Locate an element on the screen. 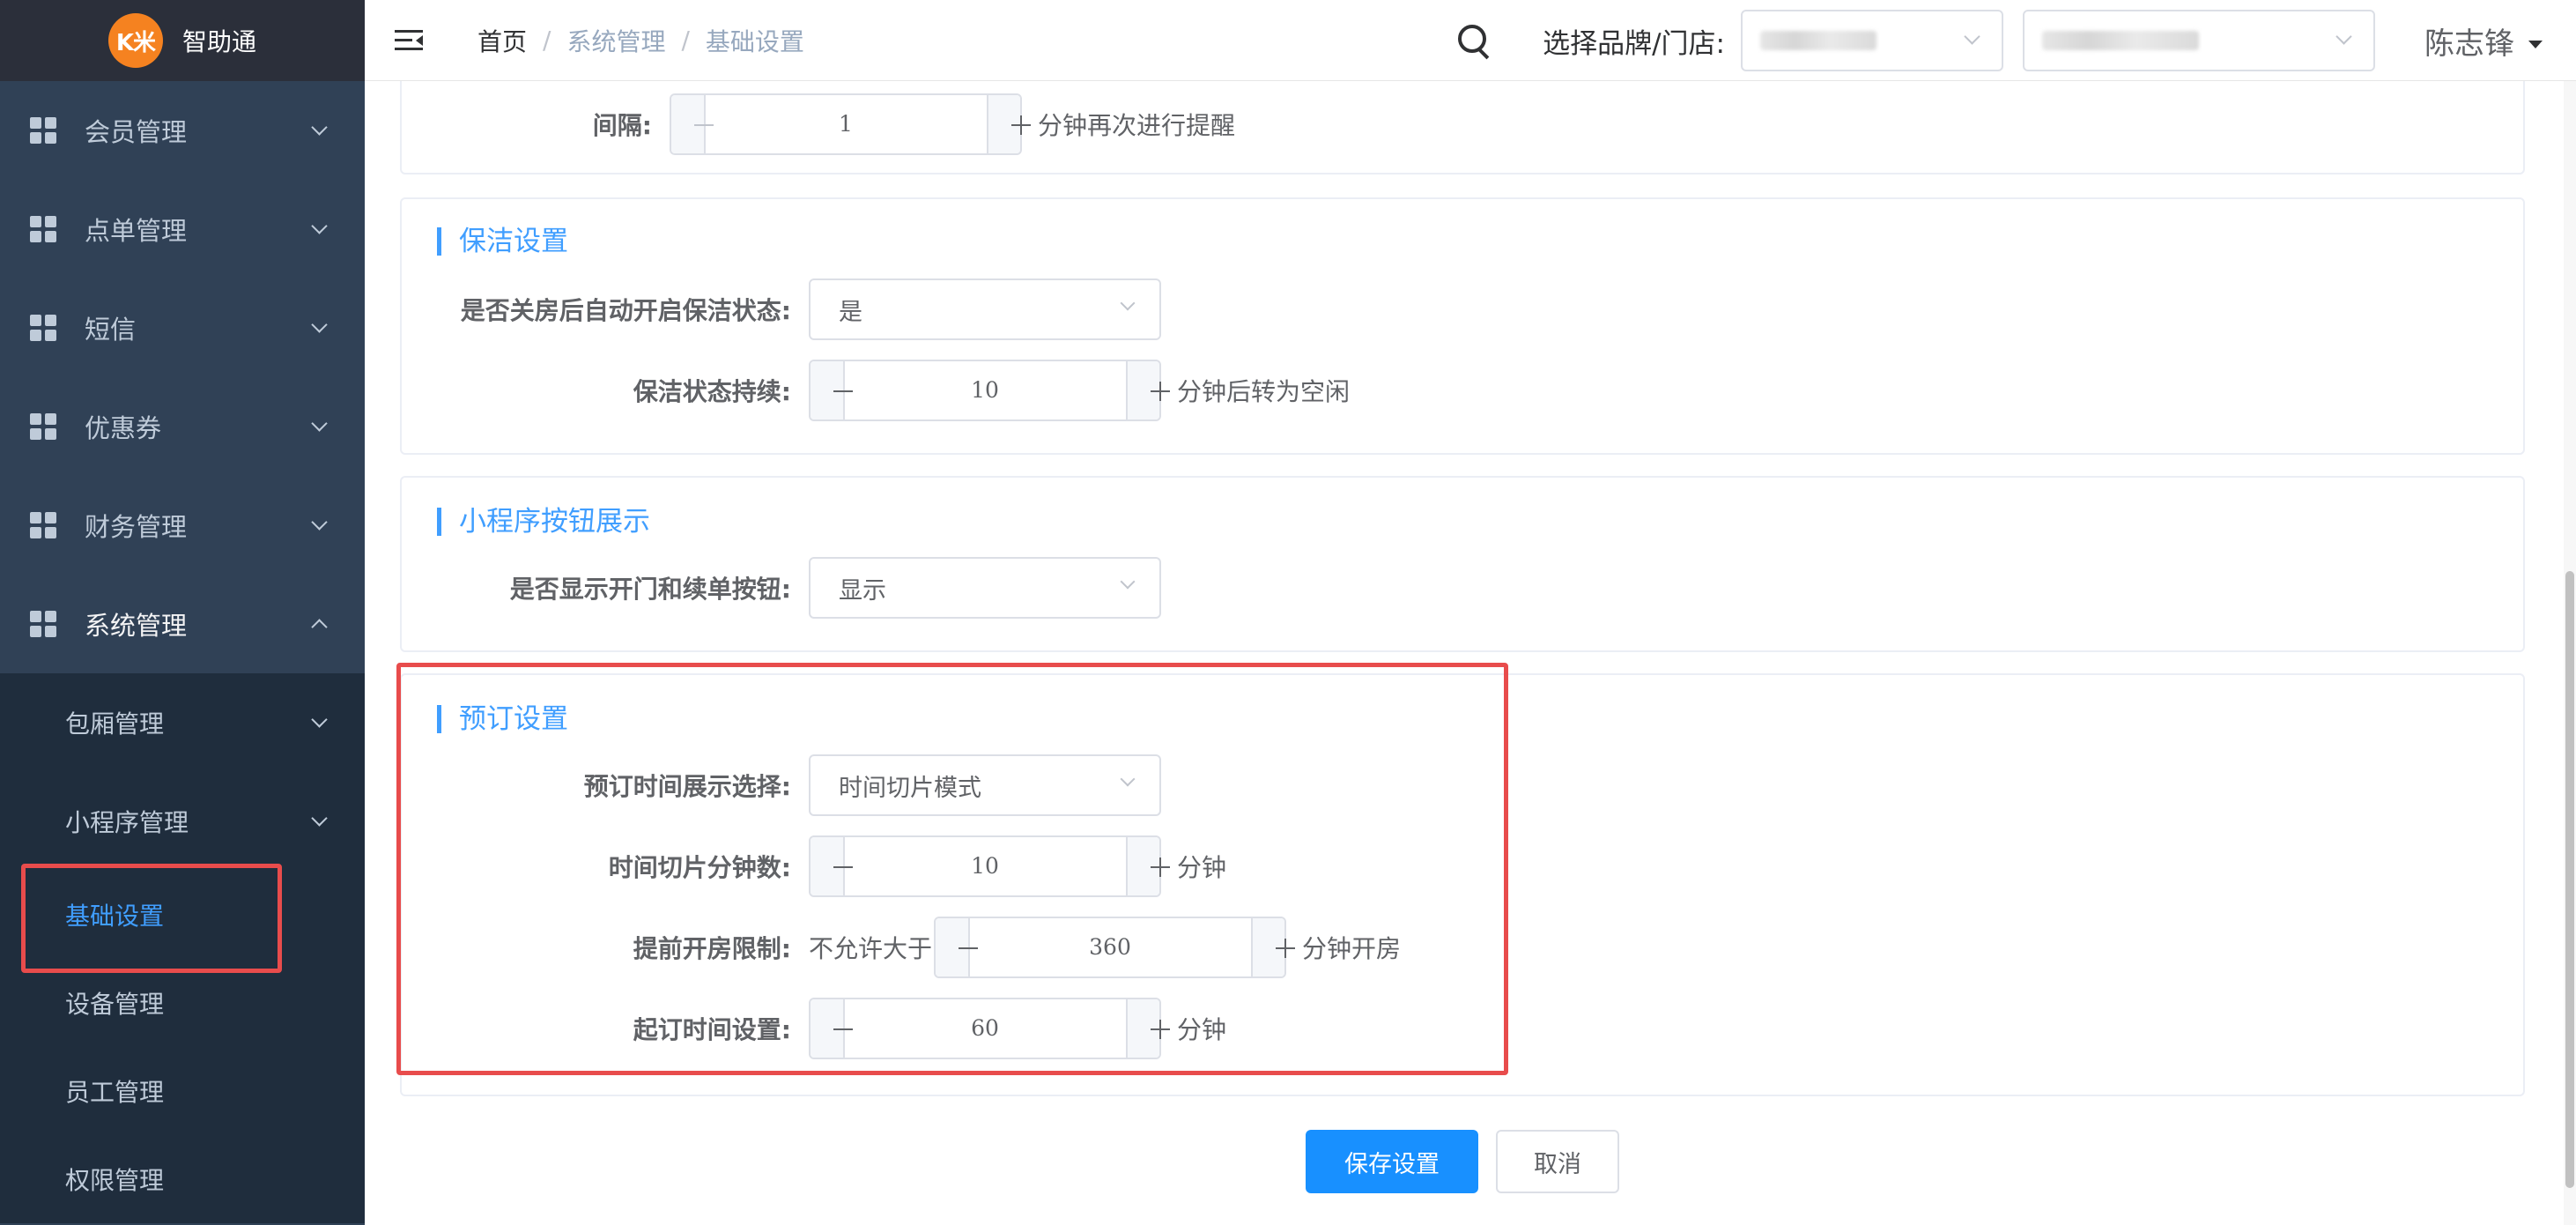 The height and width of the screenshot is (1225, 2576). form-label: 预订时间展示选择: is located at coordinates (687, 786).